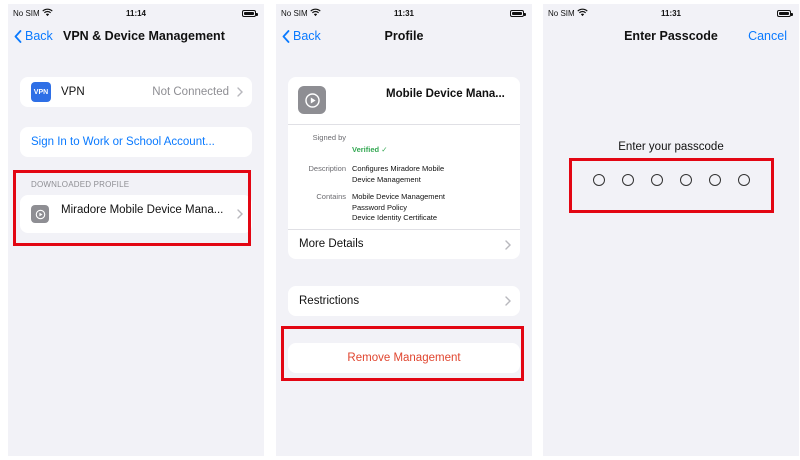  What do you see at coordinates (144, 36) in the screenshot?
I see `page-title: VPN & Device Management` at bounding box center [144, 36].